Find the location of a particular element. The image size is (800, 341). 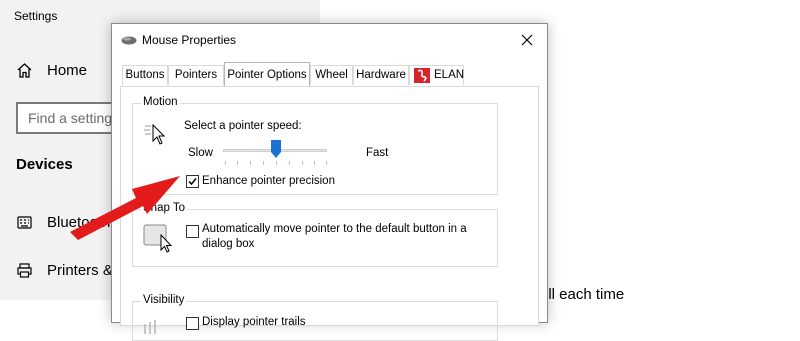

home-nav-item: Home is located at coordinates (51, 70).